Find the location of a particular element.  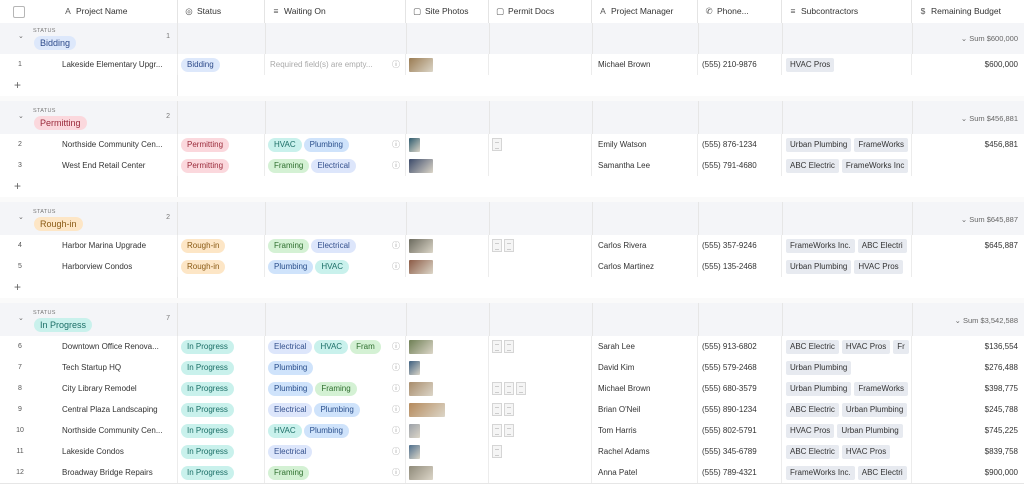

group-header-rough-in: ⌄ STATUS Rough-in 2 ⌄ Sum $645,887 is located at coordinates (512, 219).